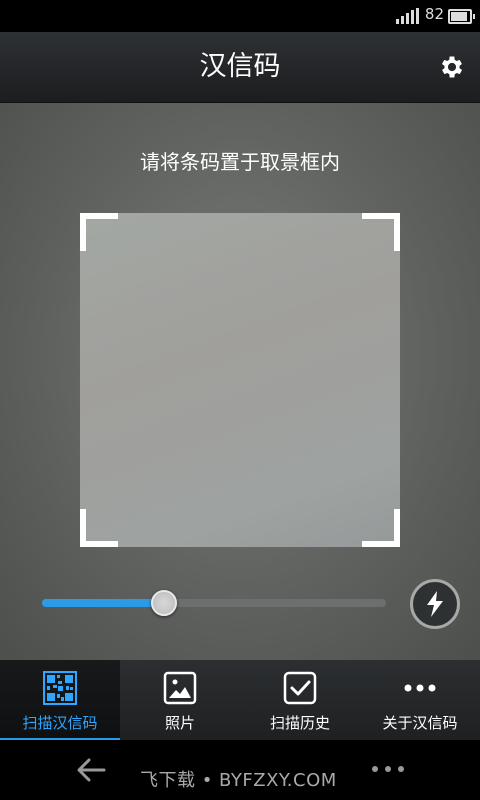 The height and width of the screenshot is (800, 480). I want to click on tab-photos: 照片, so click(180, 700).